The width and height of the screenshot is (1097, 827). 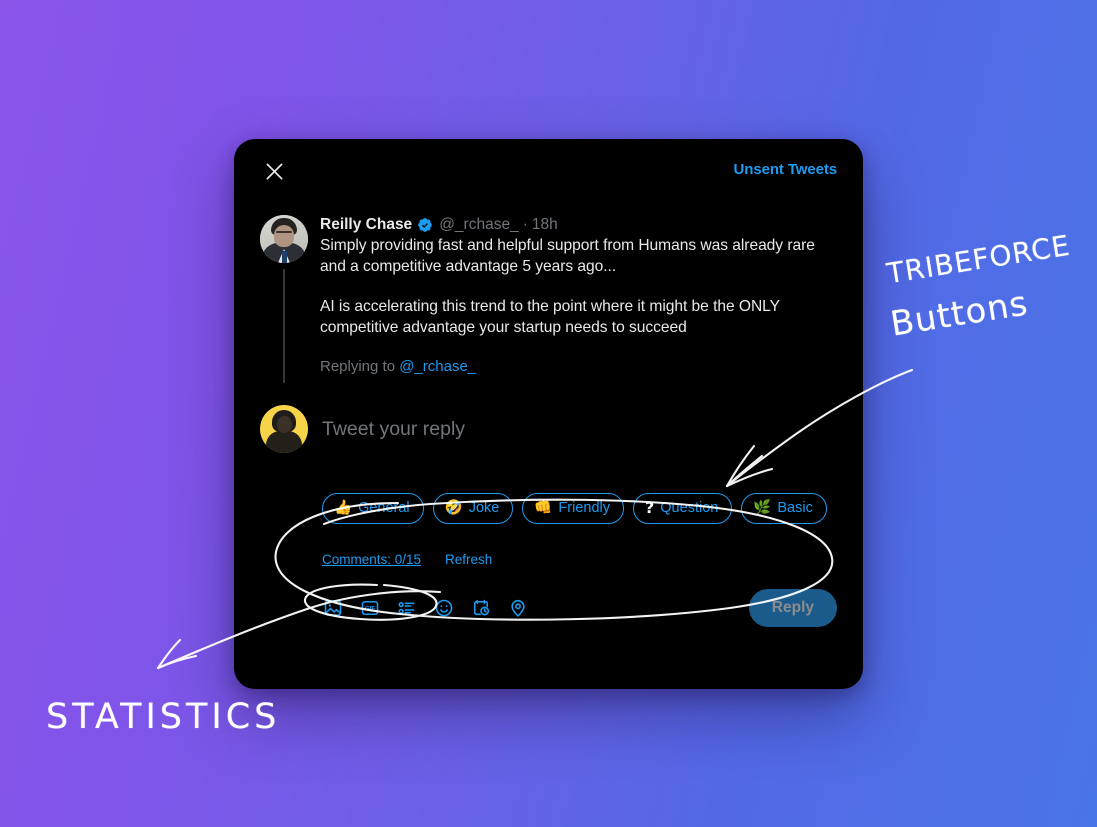 I want to click on user-avatar, so click(x=284, y=429).